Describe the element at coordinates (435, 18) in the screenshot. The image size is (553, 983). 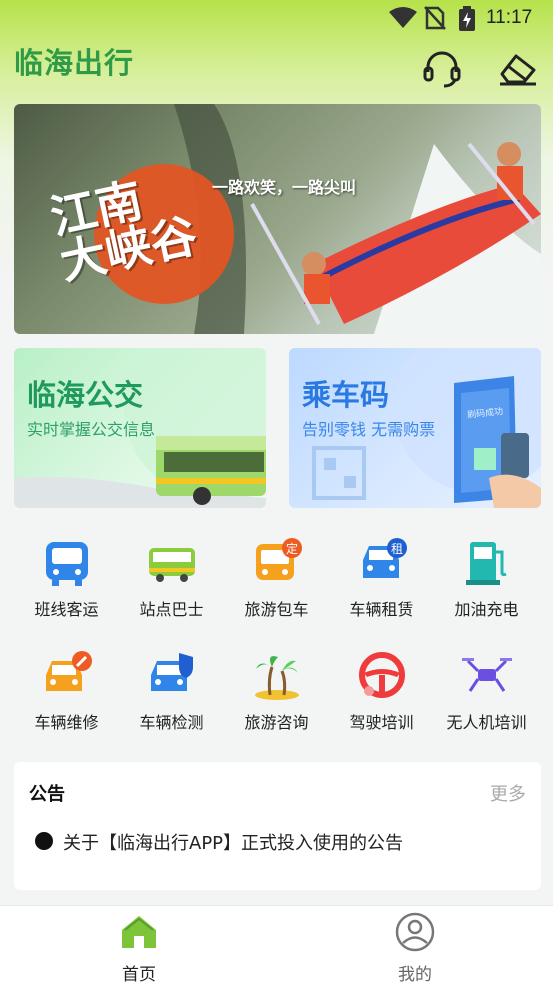
I see `no-sim-icon` at that location.